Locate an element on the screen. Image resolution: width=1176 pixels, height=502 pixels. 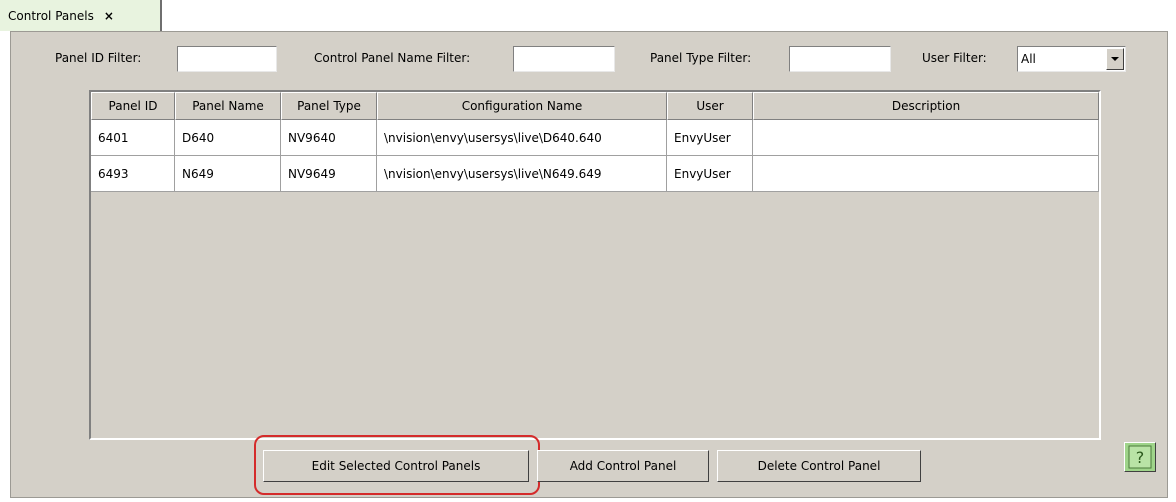
cell-panel-name: N649 is located at coordinates (228, 174).